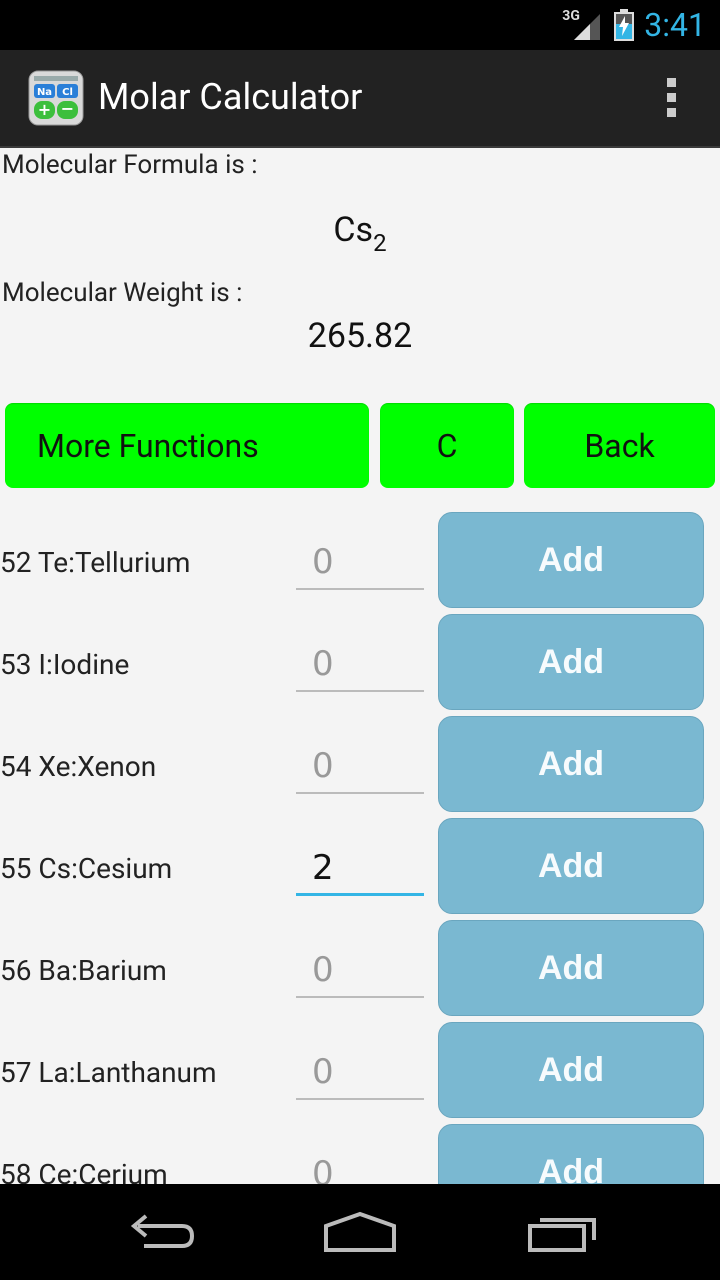 The width and height of the screenshot is (720, 1280). I want to click on molar-app-icon: Na Cl + −, so click(56, 98).